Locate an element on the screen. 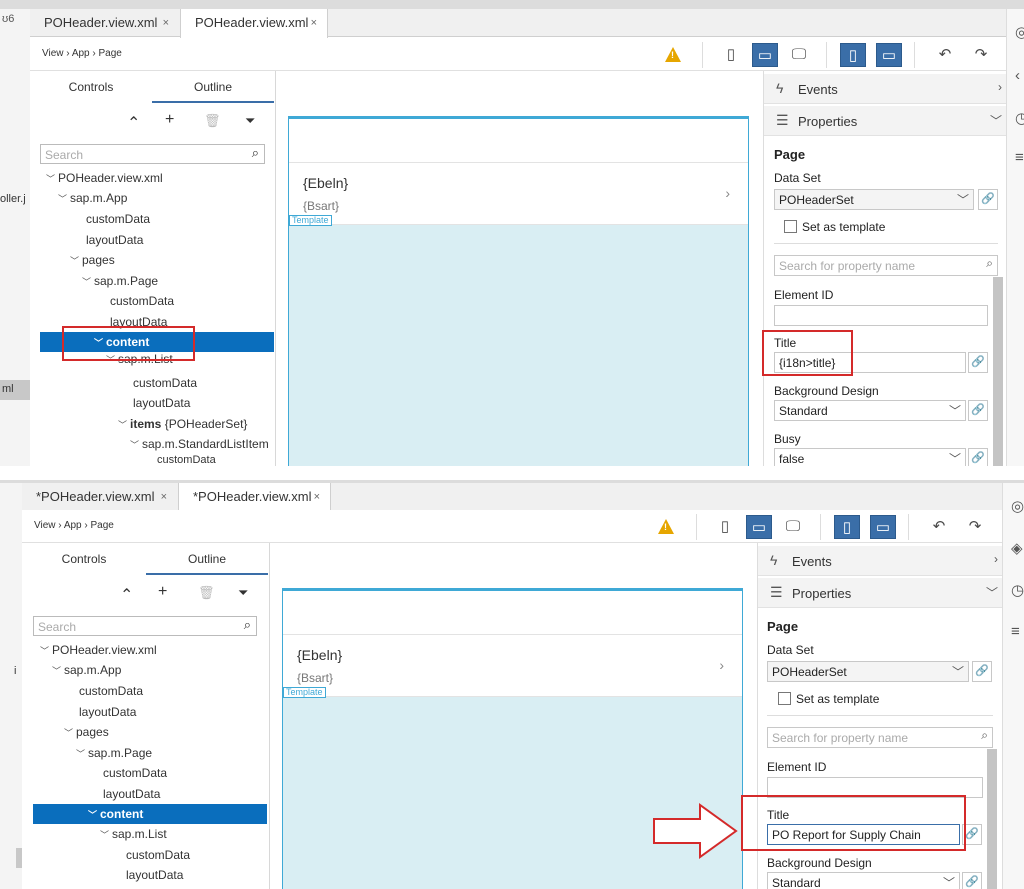  tree-node: ﹀ sap.m.StandardListItem is located at coordinates (152, 444).